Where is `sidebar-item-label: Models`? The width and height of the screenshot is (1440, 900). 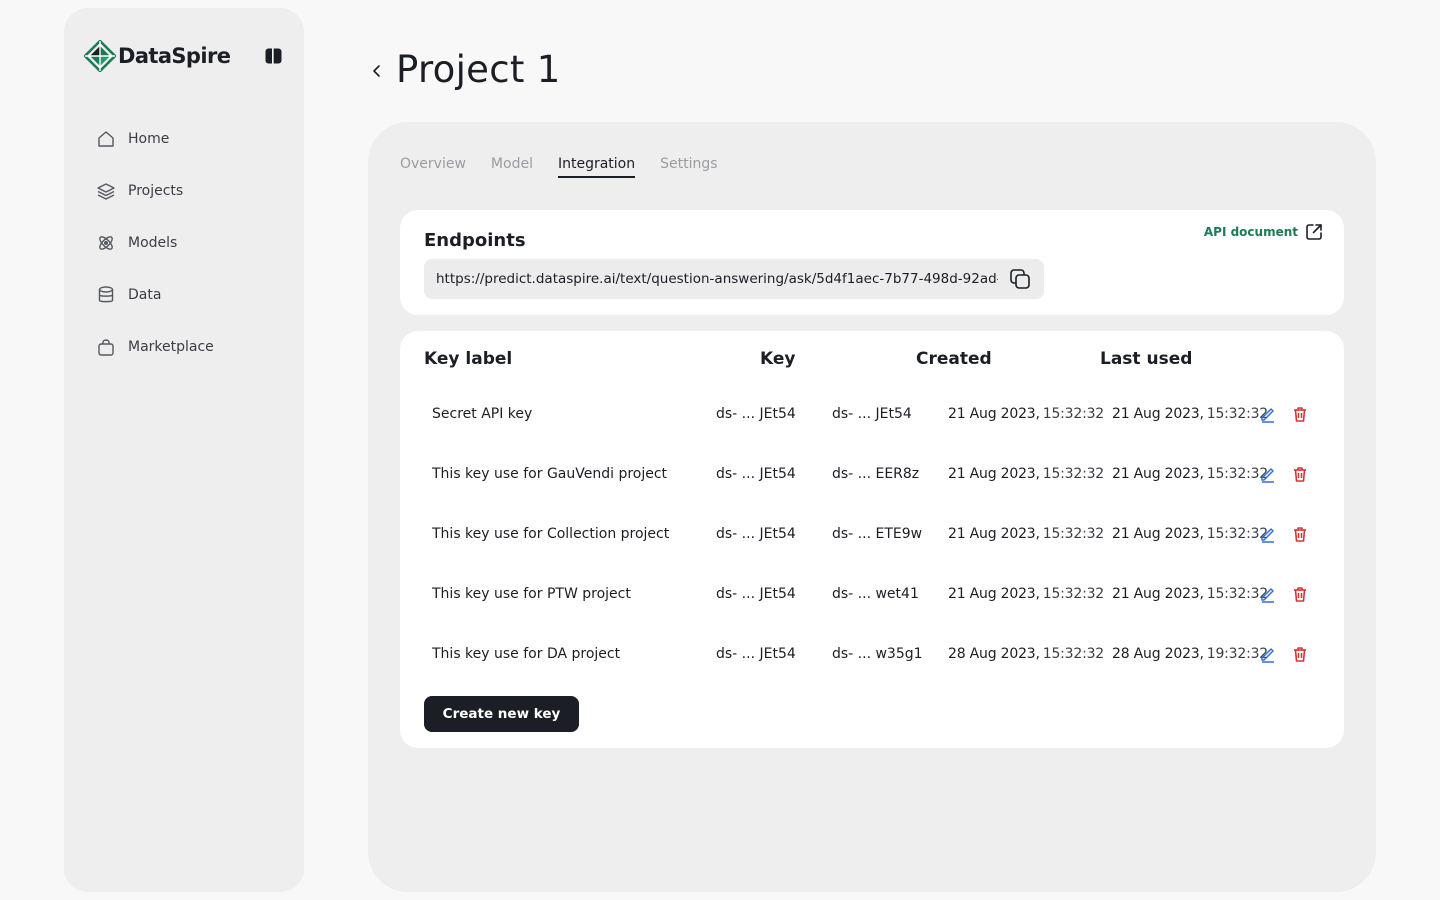
sidebar-item-label: Models is located at coordinates (153, 243).